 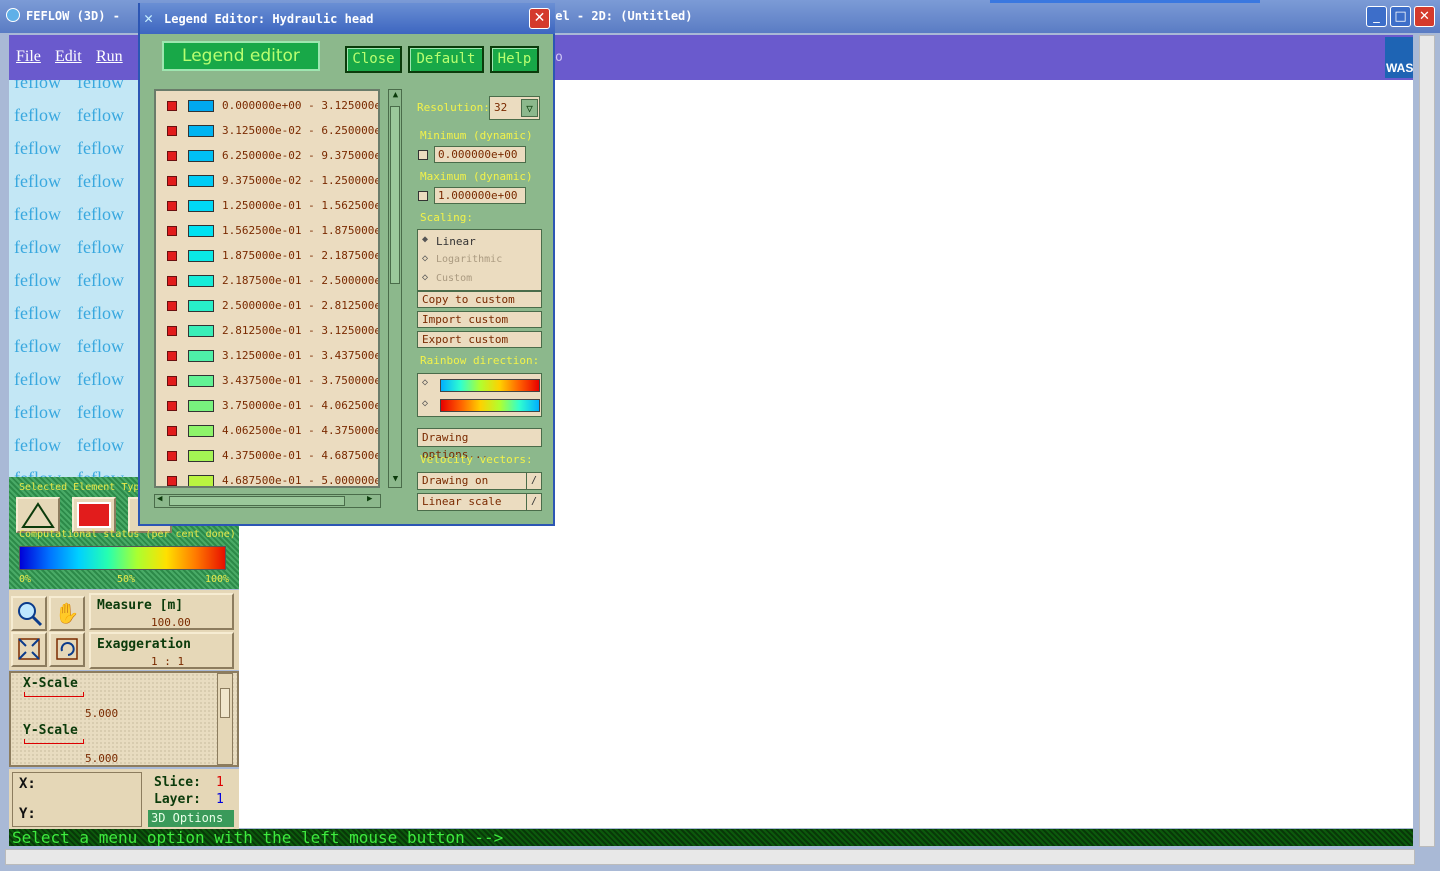 What do you see at coordinates (67, 649) in the screenshot?
I see `rotate-button` at bounding box center [67, 649].